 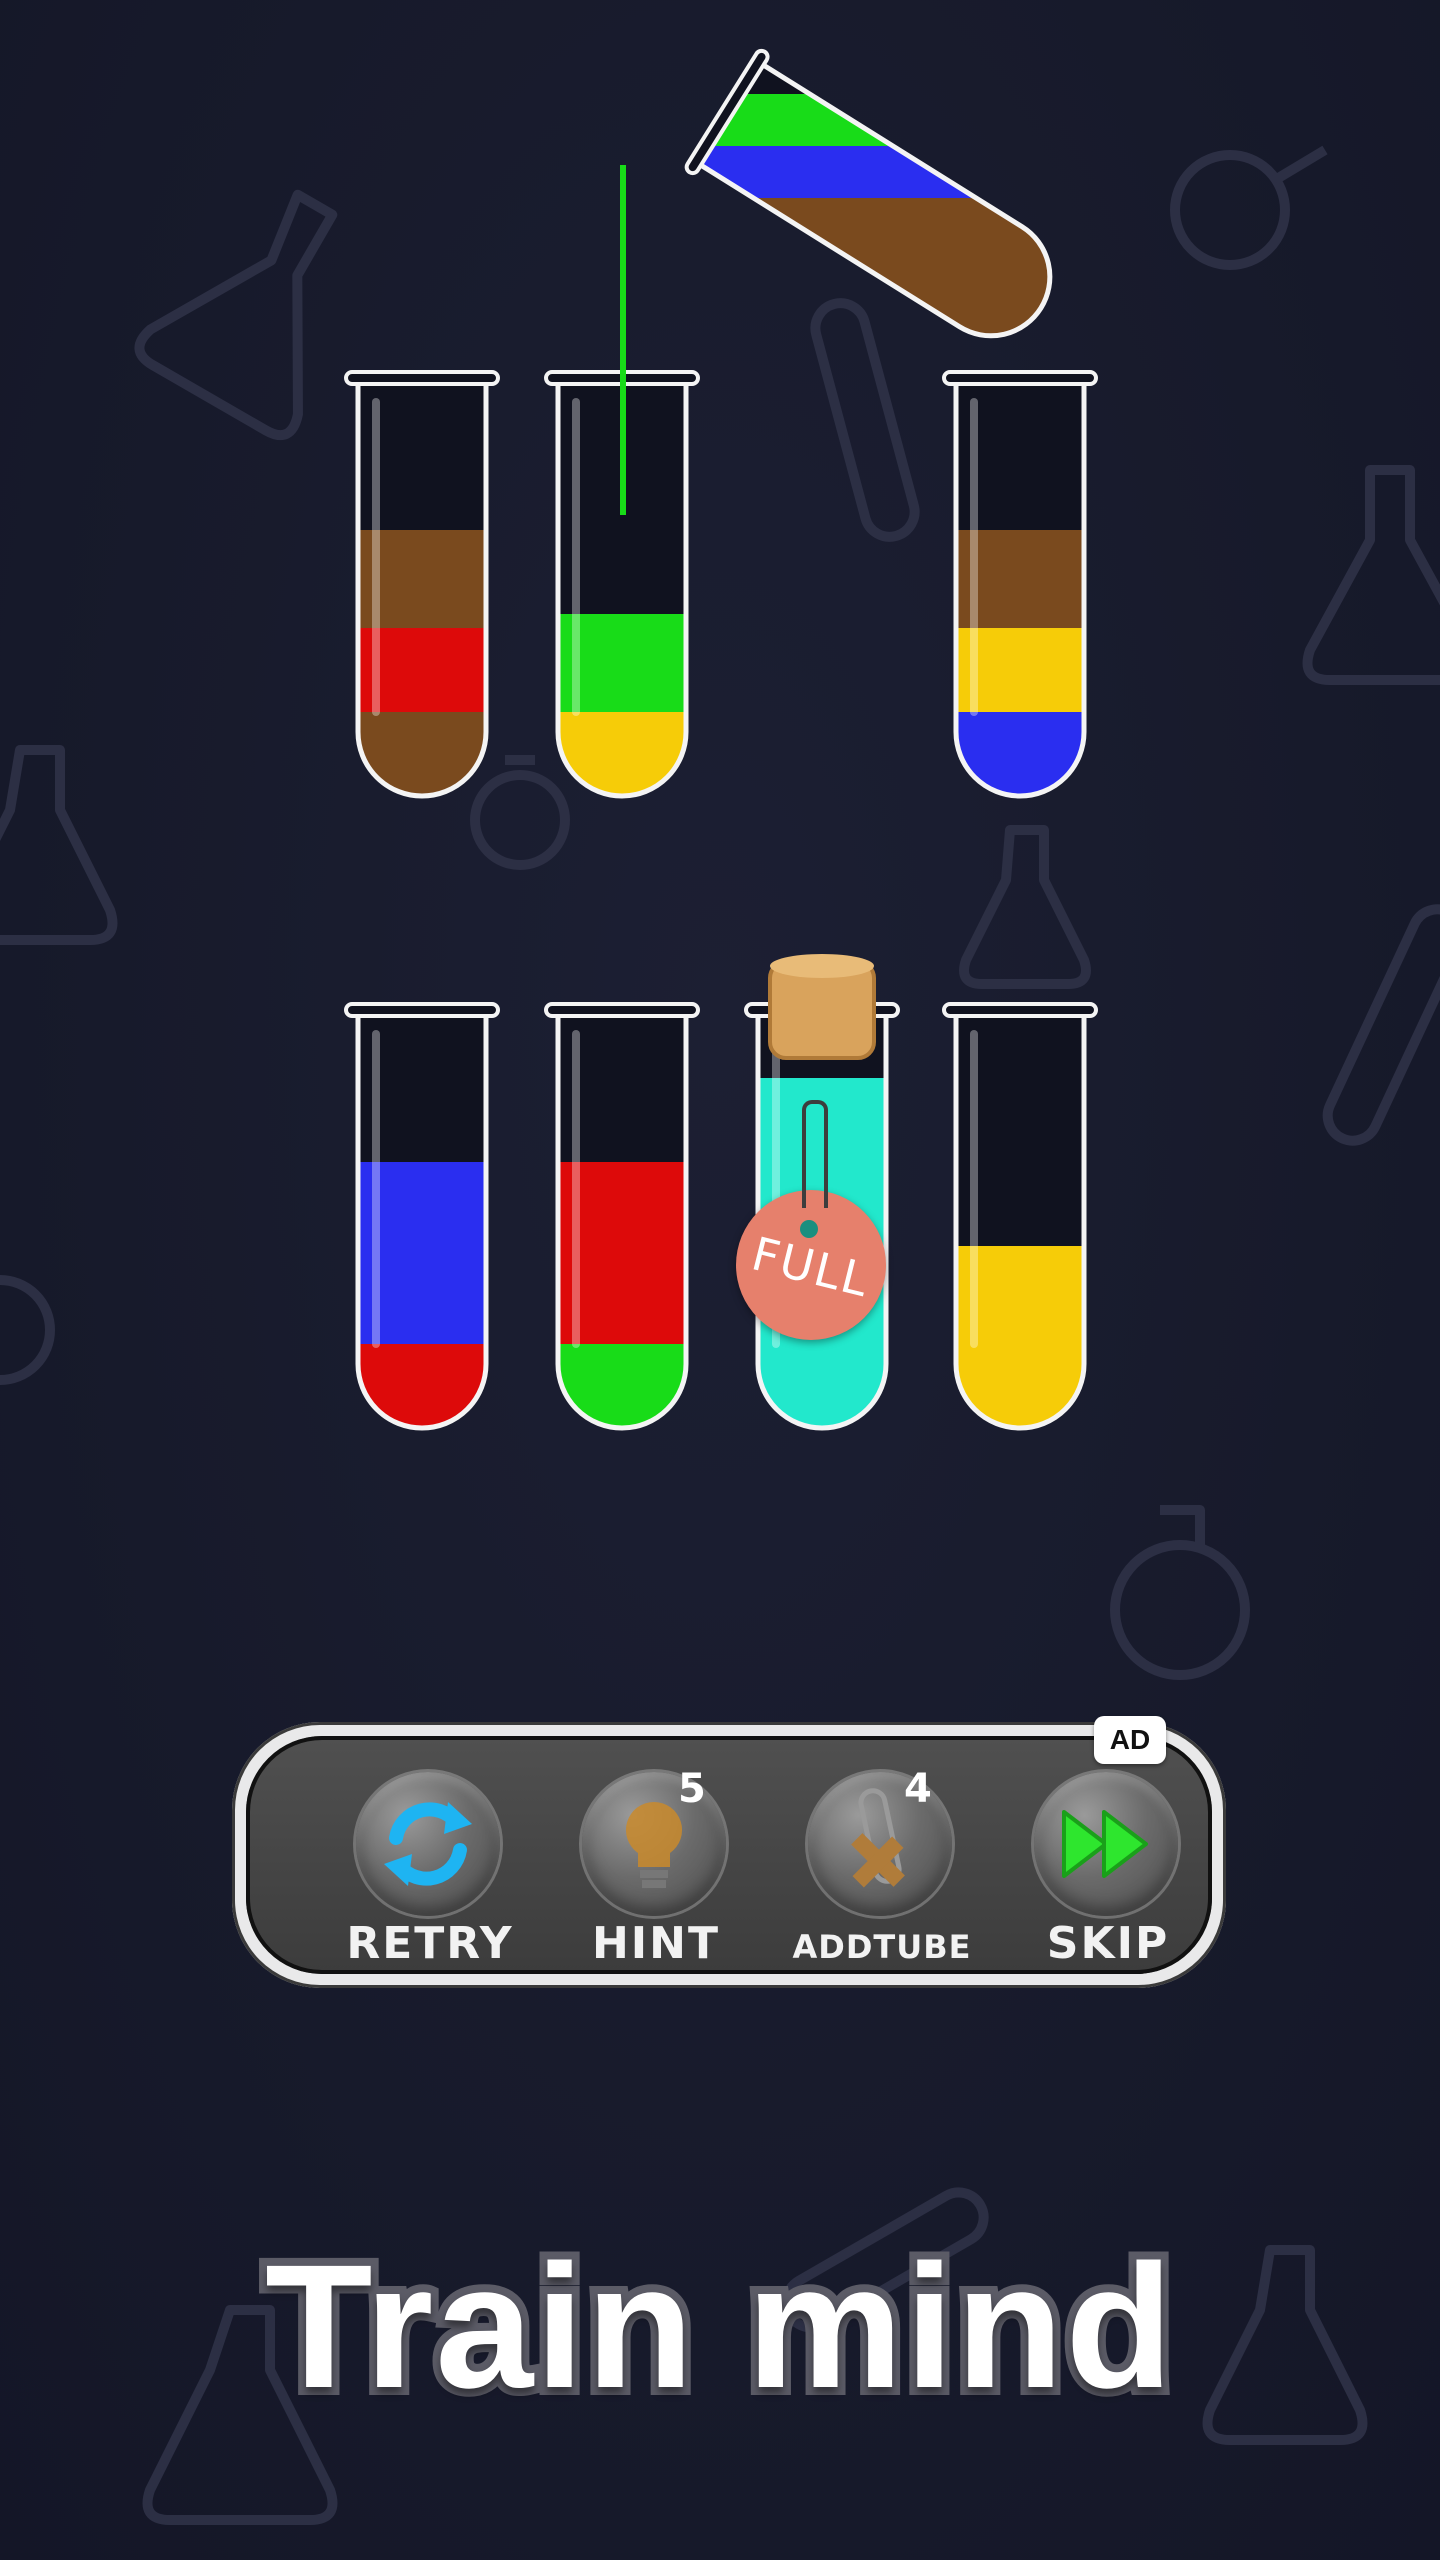 I want to click on addtube-count: 4, so click(x=918, y=1789).